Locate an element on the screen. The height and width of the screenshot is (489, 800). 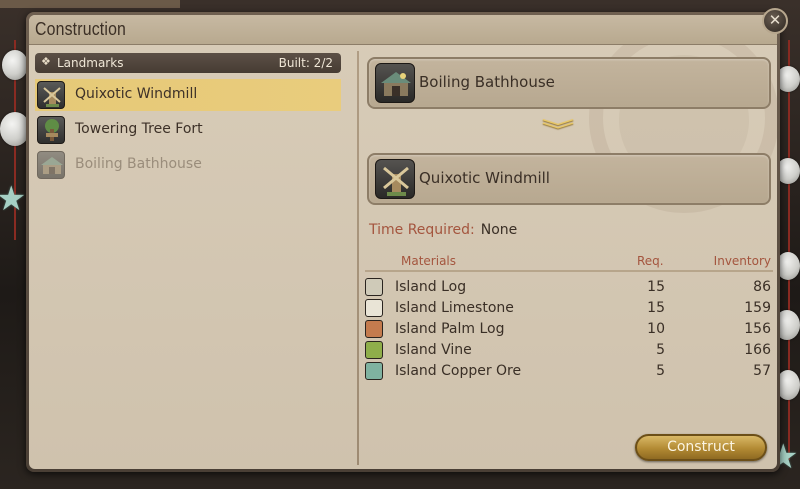
time-required-value: None is located at coordinates (499, 230).